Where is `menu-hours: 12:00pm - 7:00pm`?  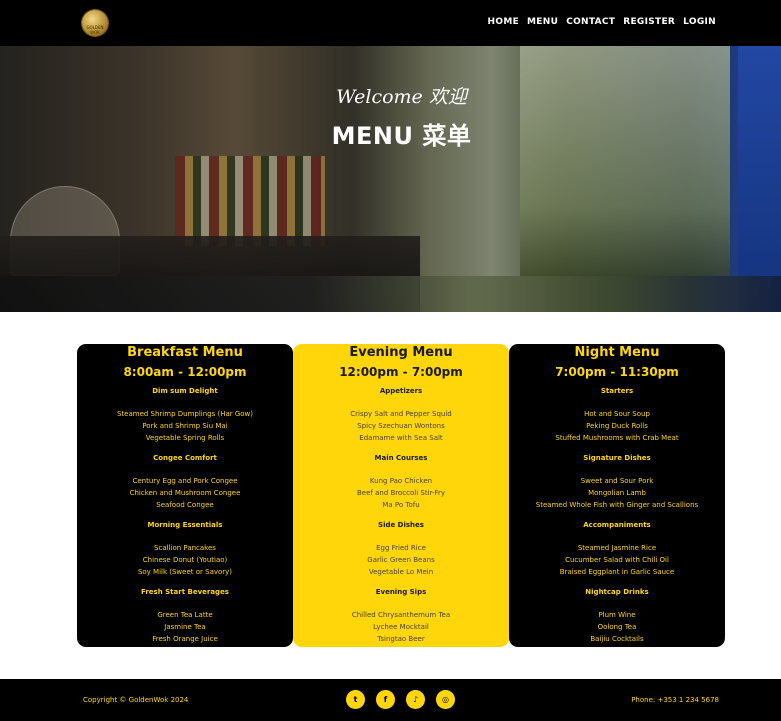 menu-hours: 12:00pm - 7:00pm is located at coordinates (401, 372).